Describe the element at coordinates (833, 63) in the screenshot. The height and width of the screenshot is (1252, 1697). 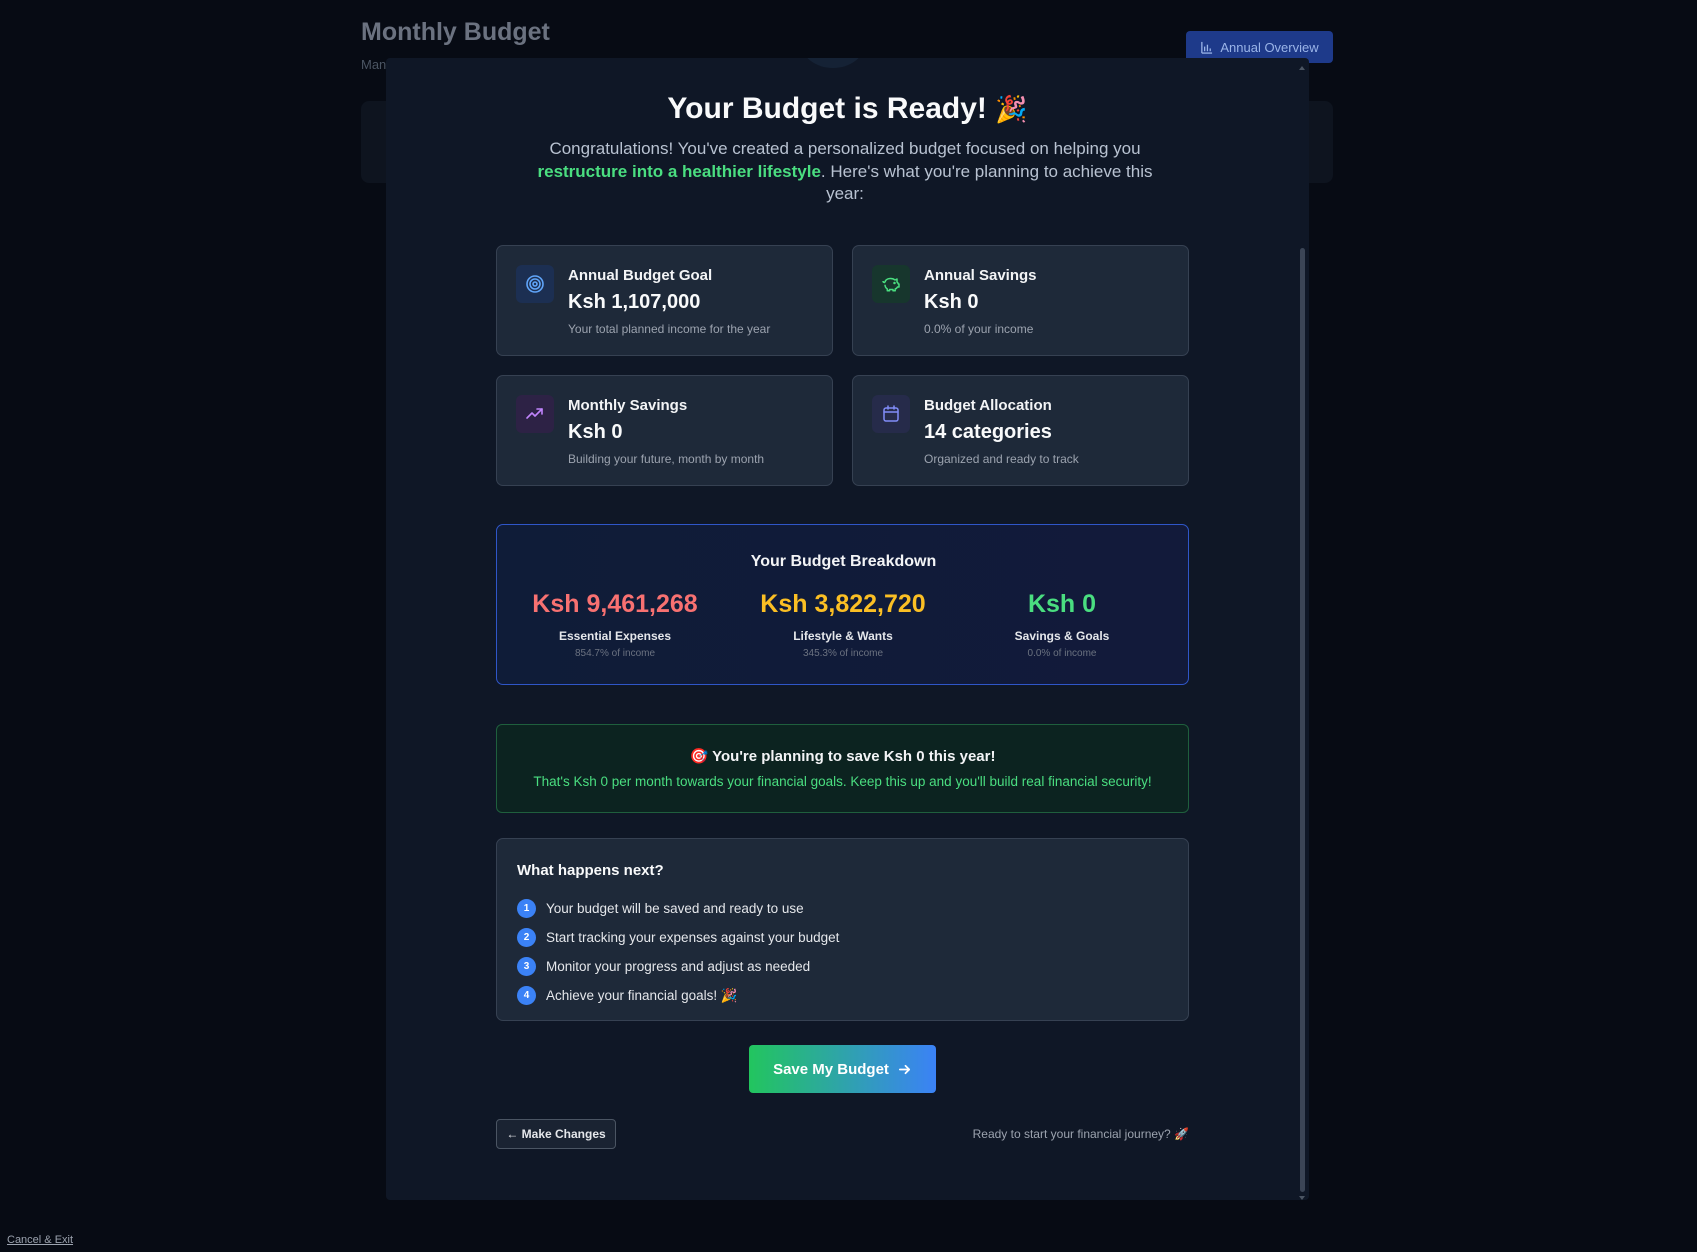
I see `modal-top-decoration` at that location.